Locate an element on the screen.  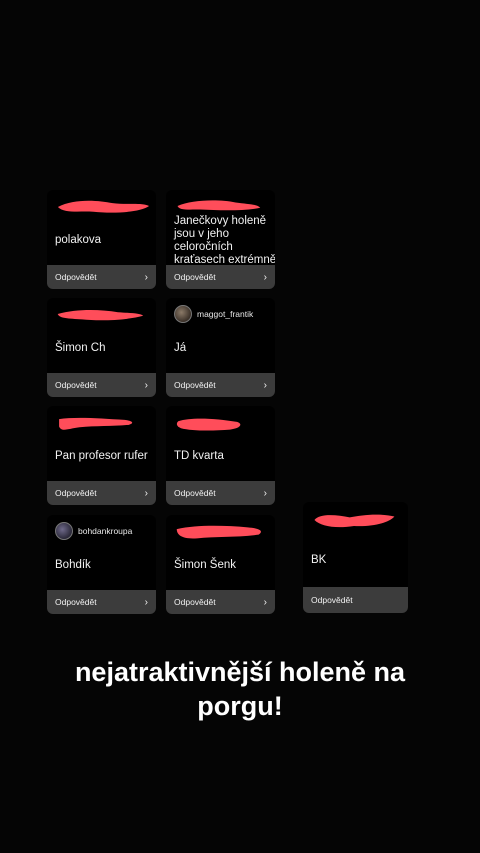
answer-text: Pan profesor rufer is located at coordinates (101, 456).